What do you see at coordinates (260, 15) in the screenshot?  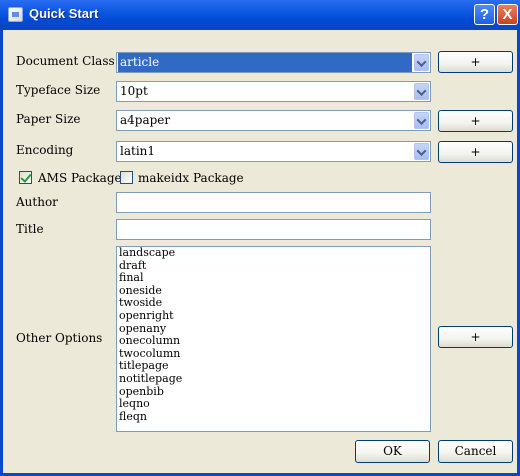 I see `title-bar: Quick Start ? X` at bounding box center [260, 15].